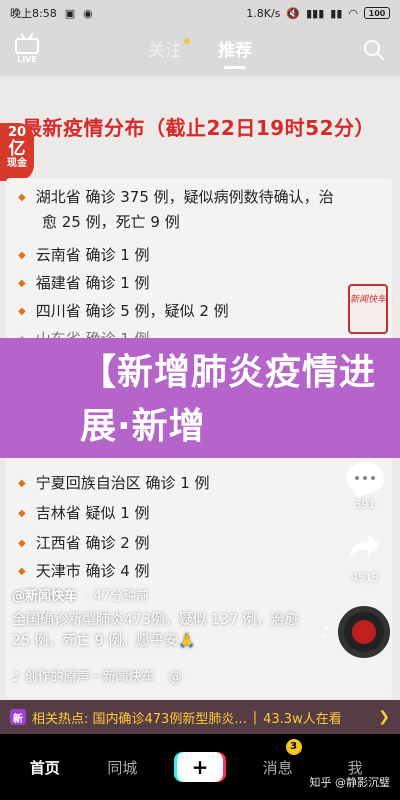 The image size is (400, 800). What do you see at coordinates (84, 513) in the screenshot?
I see `list-item: ◆ 吉林省 疑似 1 例` at bounding box center [84, 513].